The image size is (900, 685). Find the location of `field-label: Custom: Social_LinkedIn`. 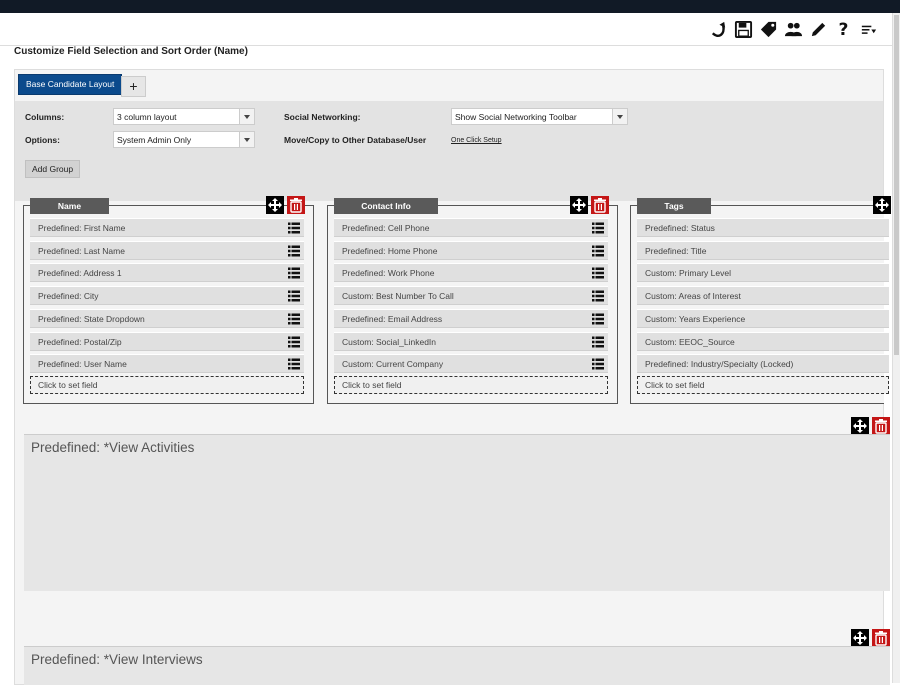

field-label: Custom: Social_LinkedIn is located at coordinates (389, 341).